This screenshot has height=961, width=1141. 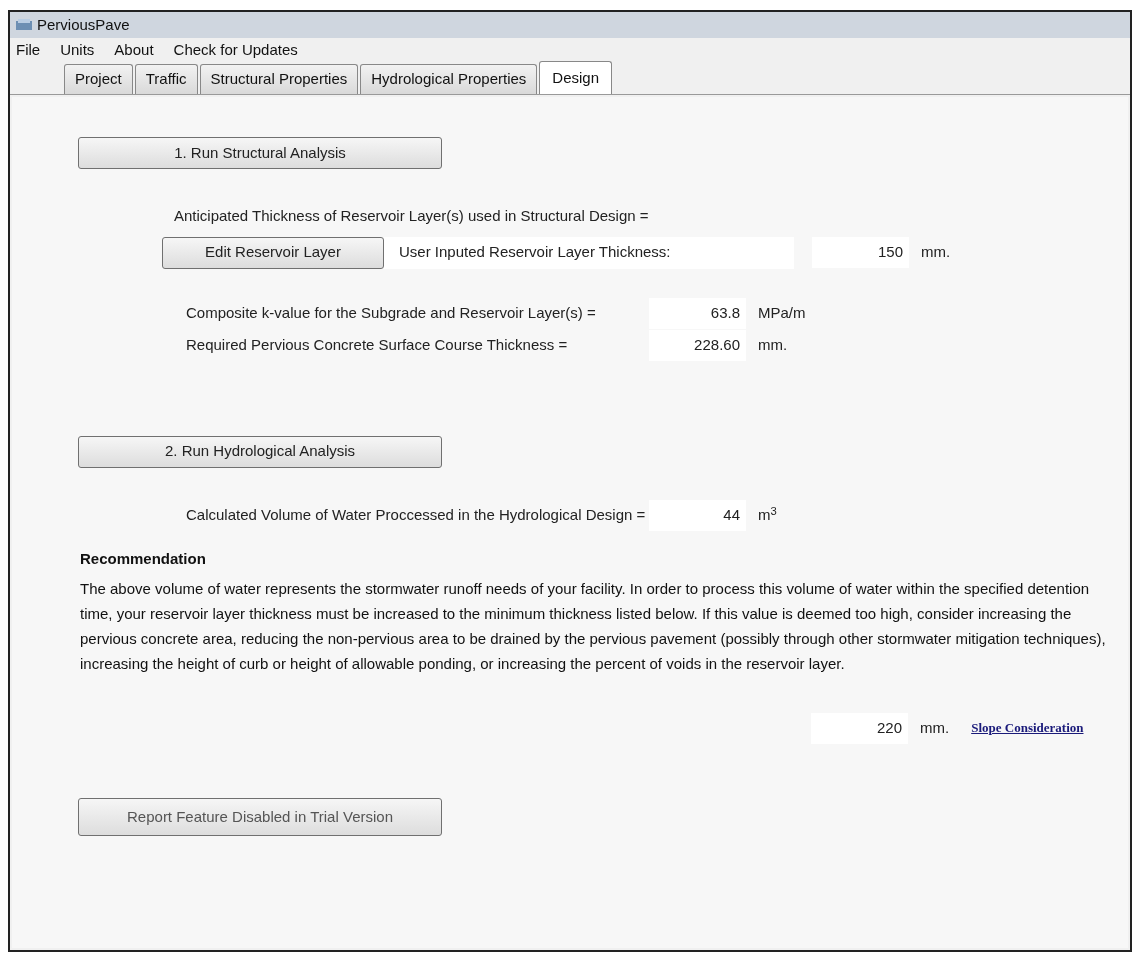 I want to click on field-label: Calculated Volume of Water Proccessed in the Hydrological Design =, so click(x=416, y=515).